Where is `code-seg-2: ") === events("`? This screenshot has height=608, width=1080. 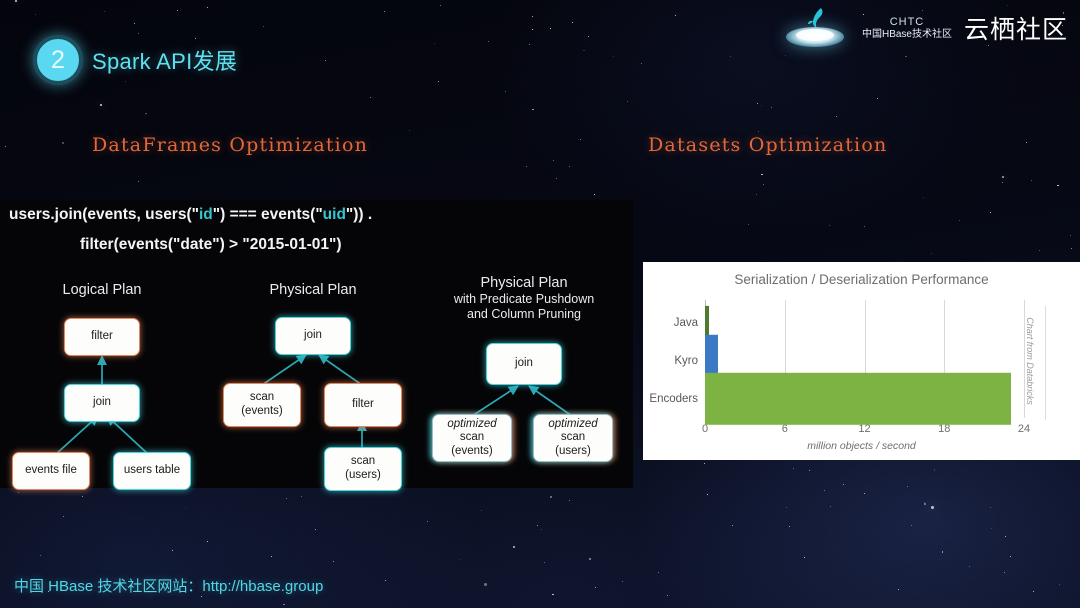 code-seg-2: ") === events(" is located at coordinates (267, 214).